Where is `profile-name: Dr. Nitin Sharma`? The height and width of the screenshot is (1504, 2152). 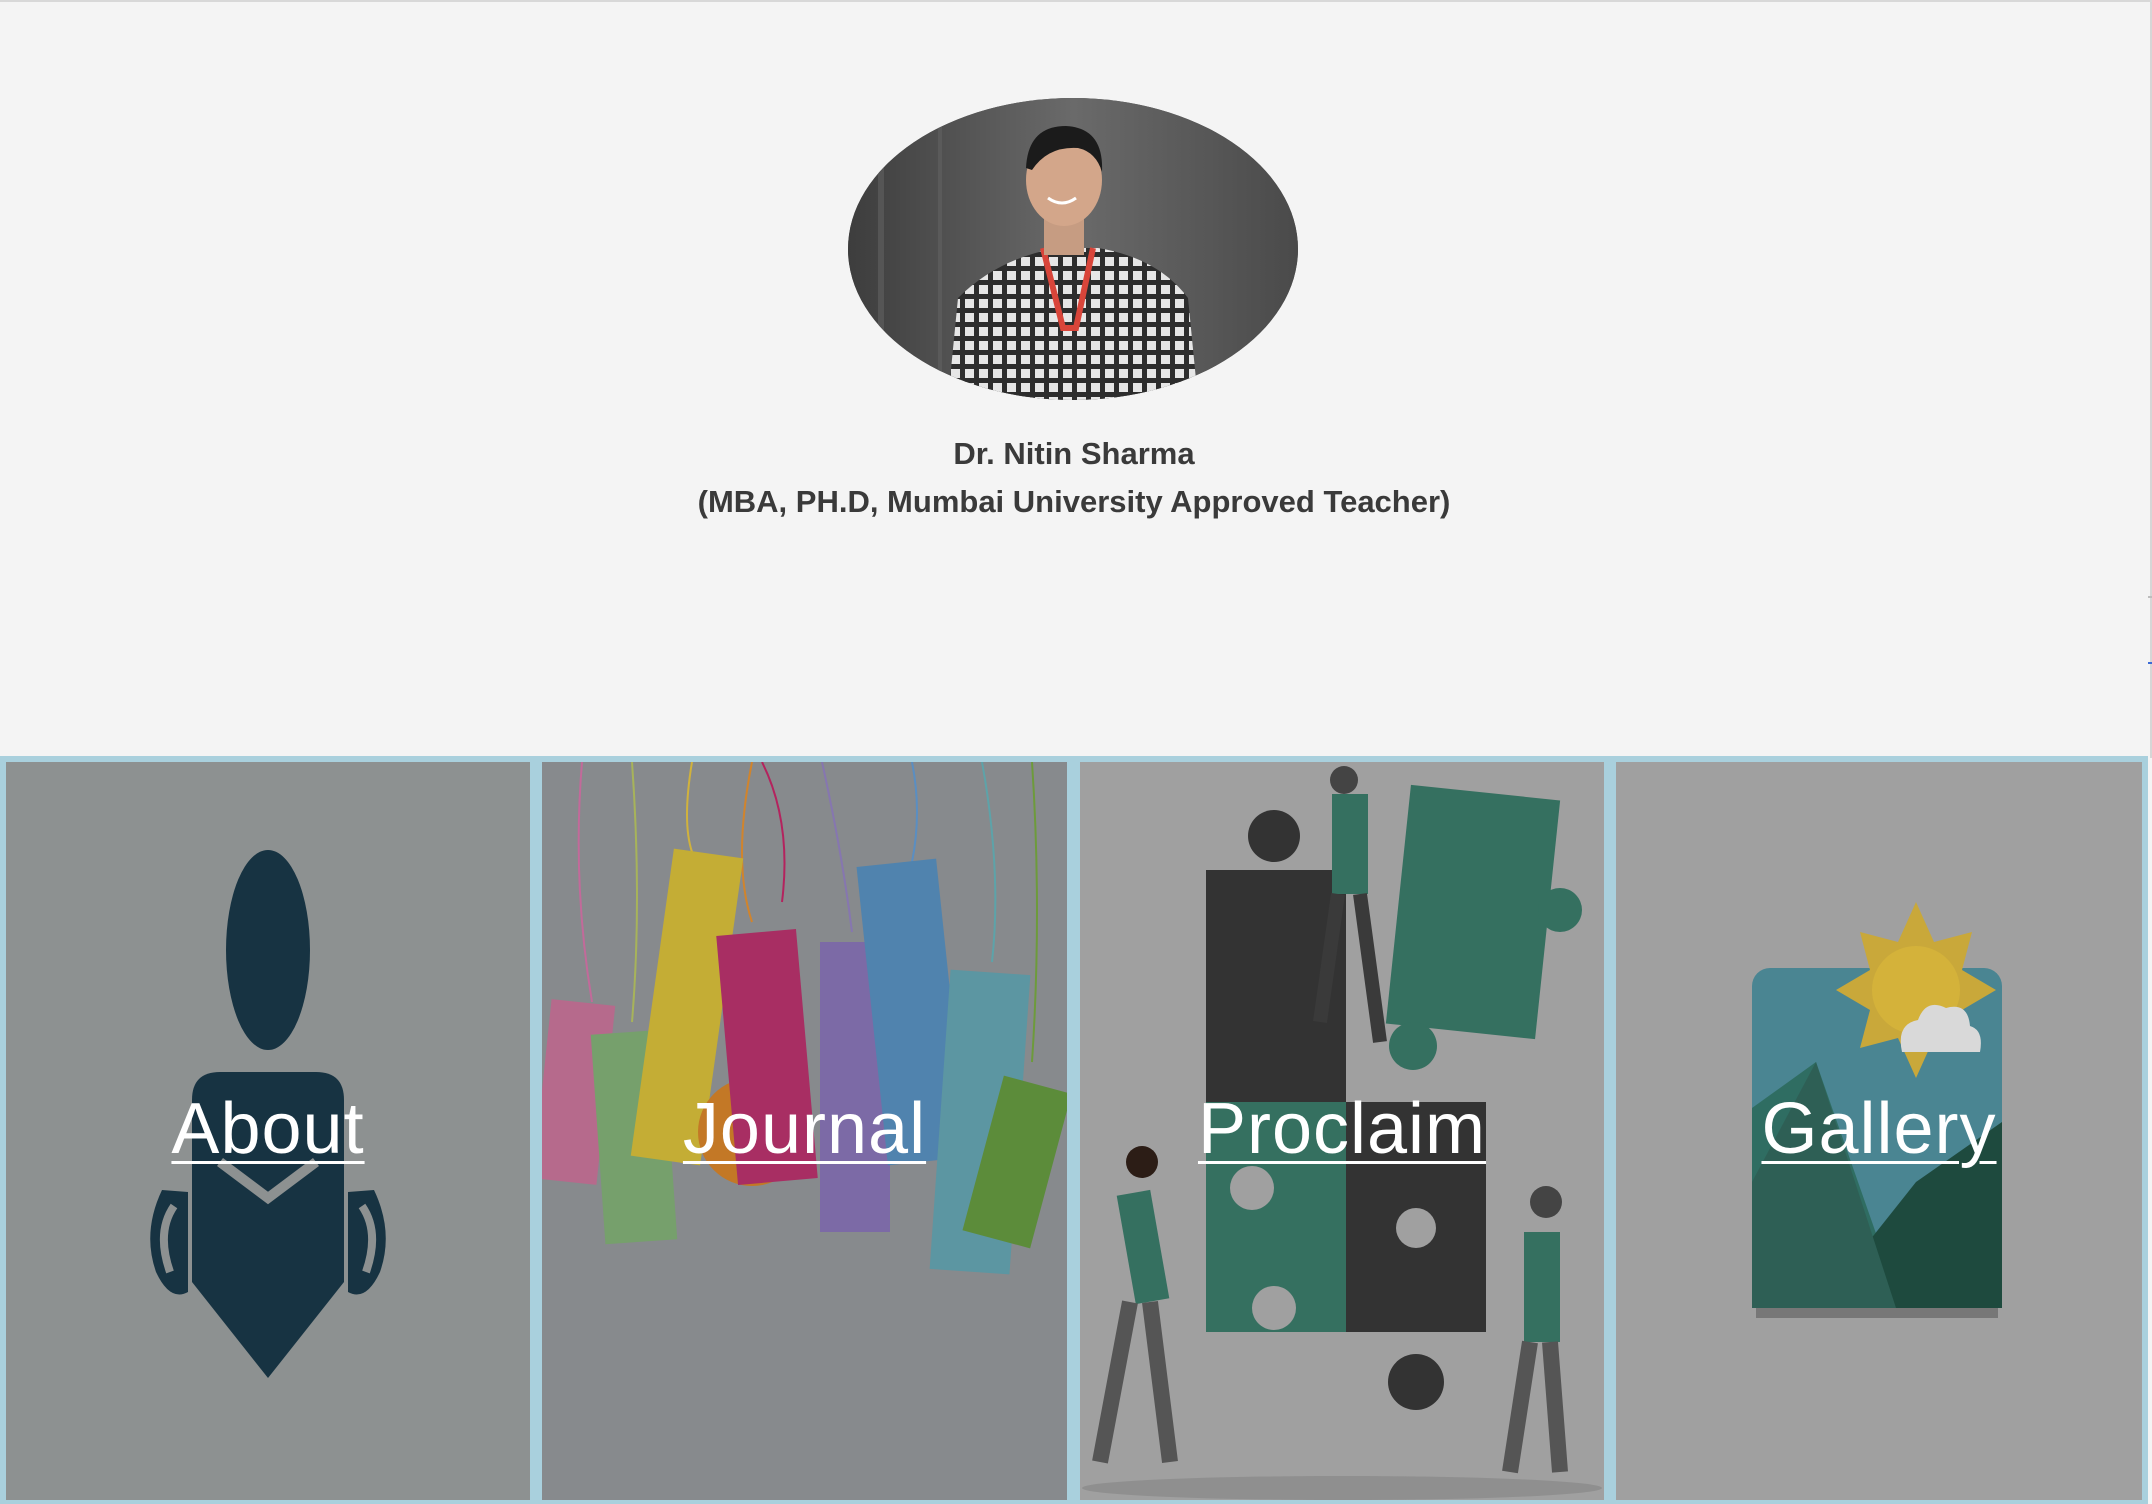 profile-name: Dr. Nitin Sharma is located at coordinates (1074, 453).